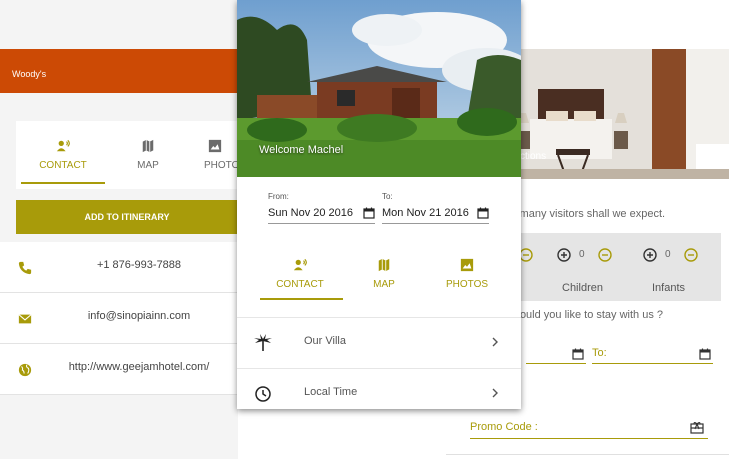  What do you see at coordinates (668, 254) in the screenshot?
I see `infants-count: 0` at bounding box center [668, 254].